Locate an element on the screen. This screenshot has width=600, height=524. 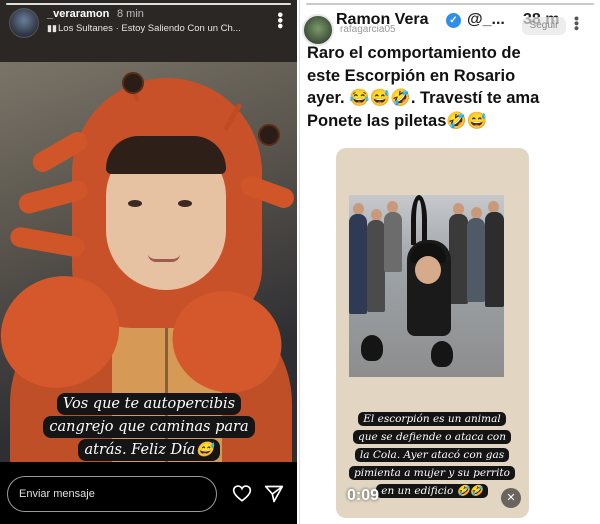
caption-line: El escorpión es un animal is located at coordinates (432, 419).